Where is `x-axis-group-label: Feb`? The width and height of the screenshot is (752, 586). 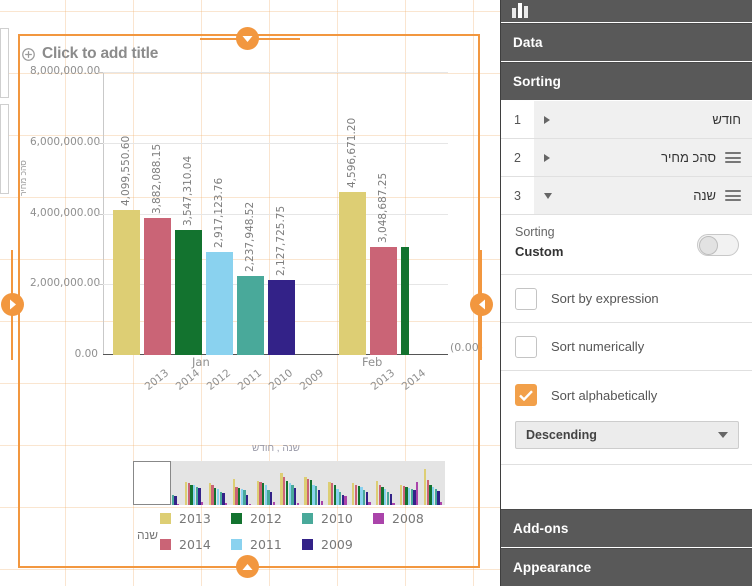 x-axis-group-label: Feb is located at coordinates (372, 362).